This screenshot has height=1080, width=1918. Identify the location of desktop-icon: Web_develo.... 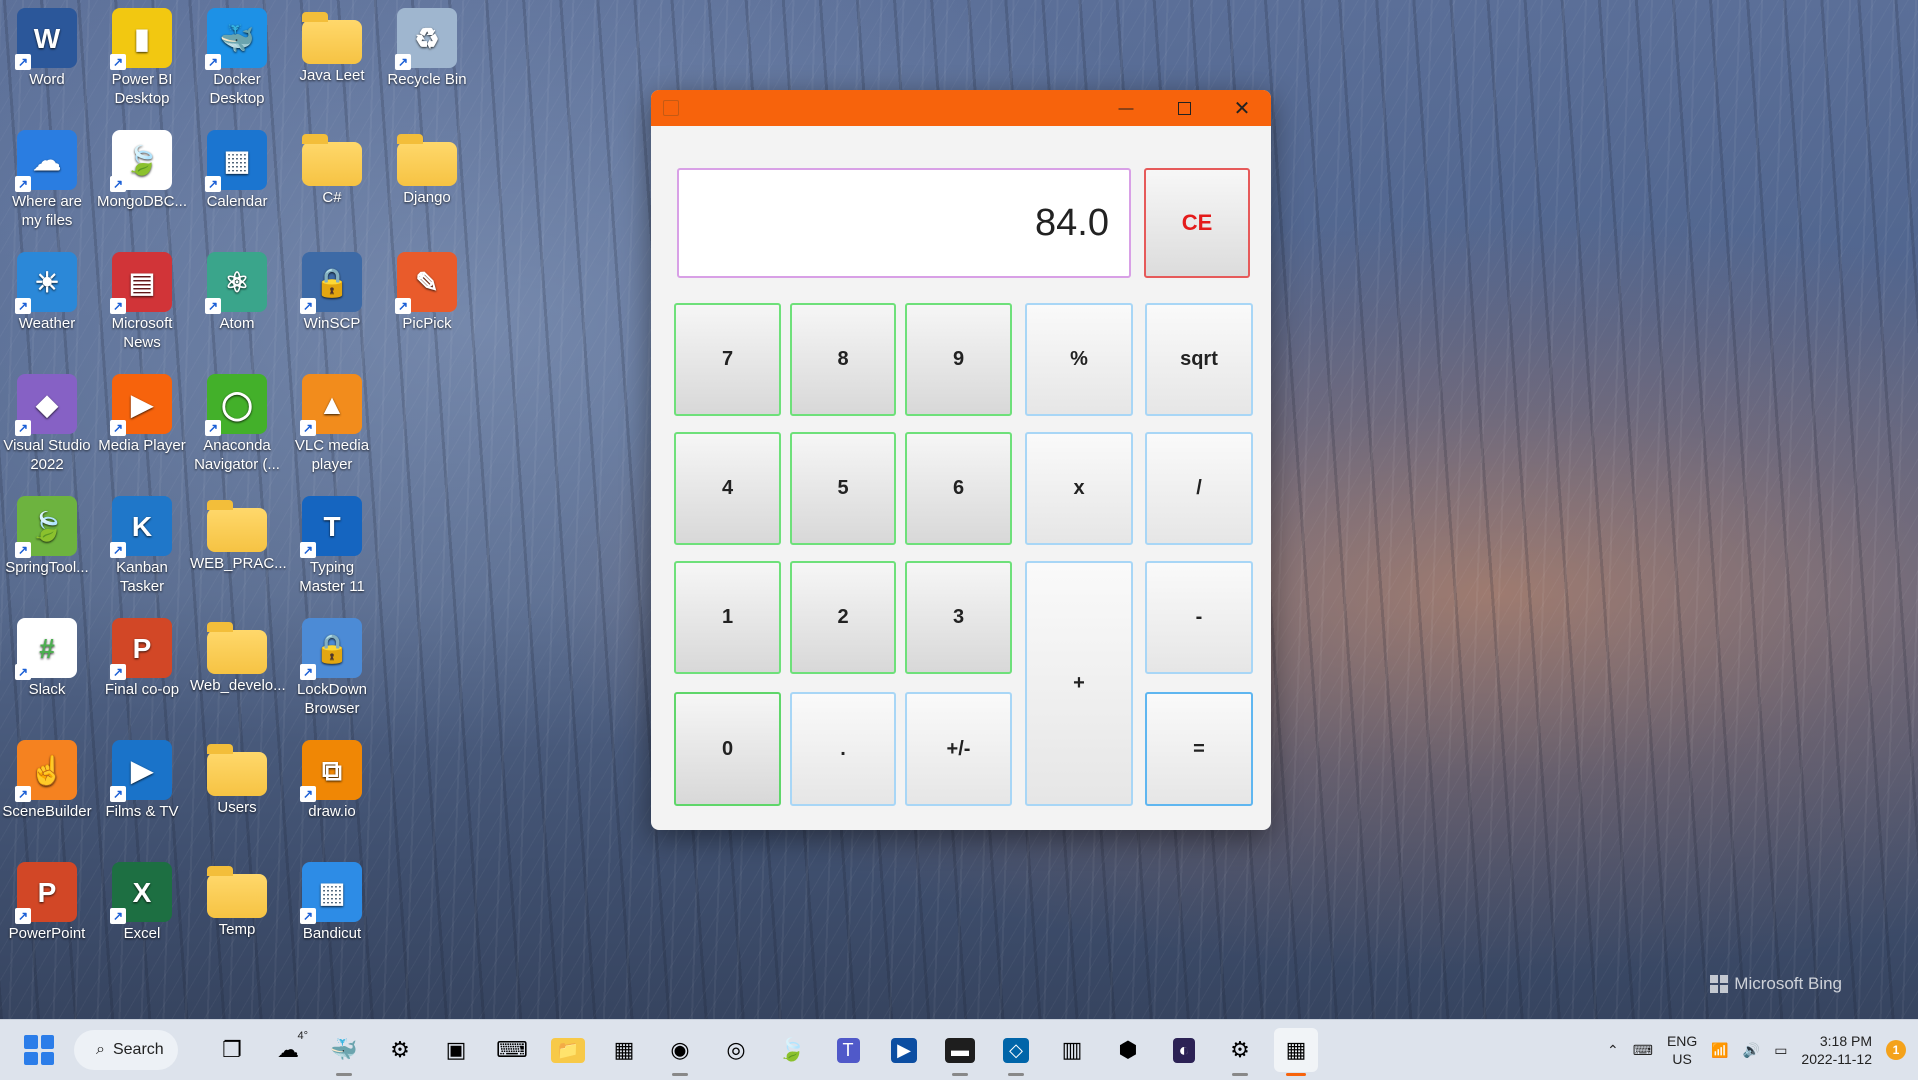
(238, 652).